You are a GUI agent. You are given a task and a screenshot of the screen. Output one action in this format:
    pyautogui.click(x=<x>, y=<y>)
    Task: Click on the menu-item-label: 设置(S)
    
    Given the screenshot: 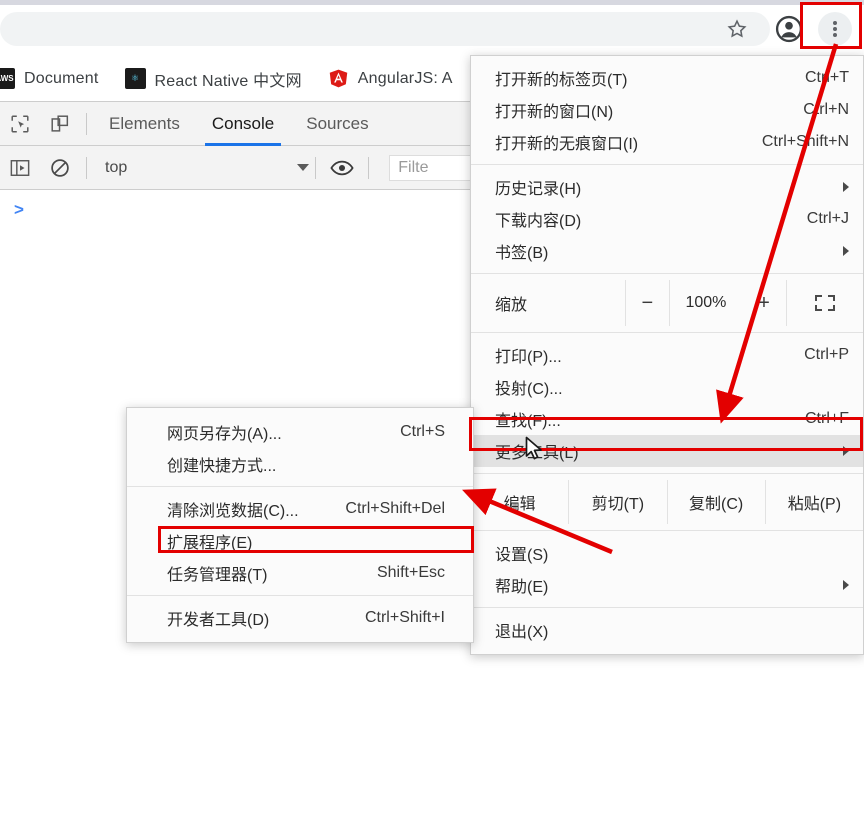 What is the action you would take?
    pyautogui.click(x=522, y=555)
    